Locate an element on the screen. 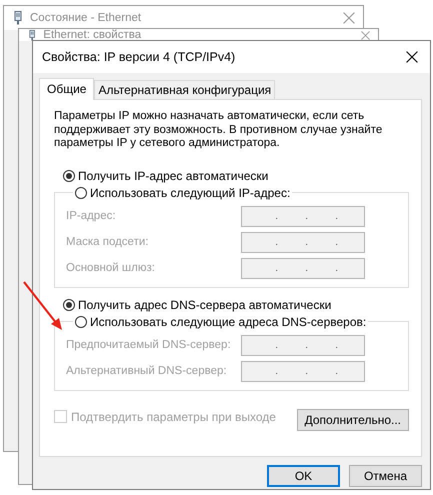  window-title: Свойства: IP версии 4 (TCP/IPv4) is located at coordinates (139, 57).